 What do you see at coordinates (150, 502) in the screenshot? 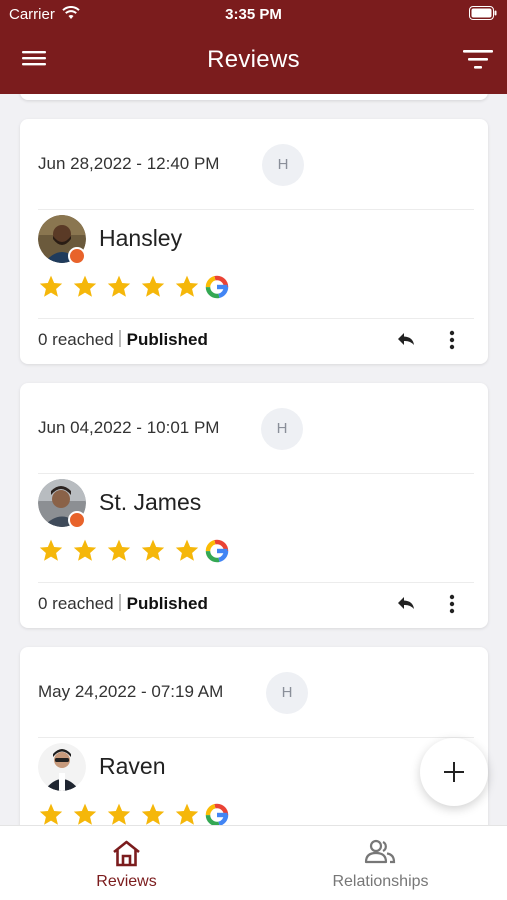
I see `reviewer-name: St. James` at bounding box center [150, 502].